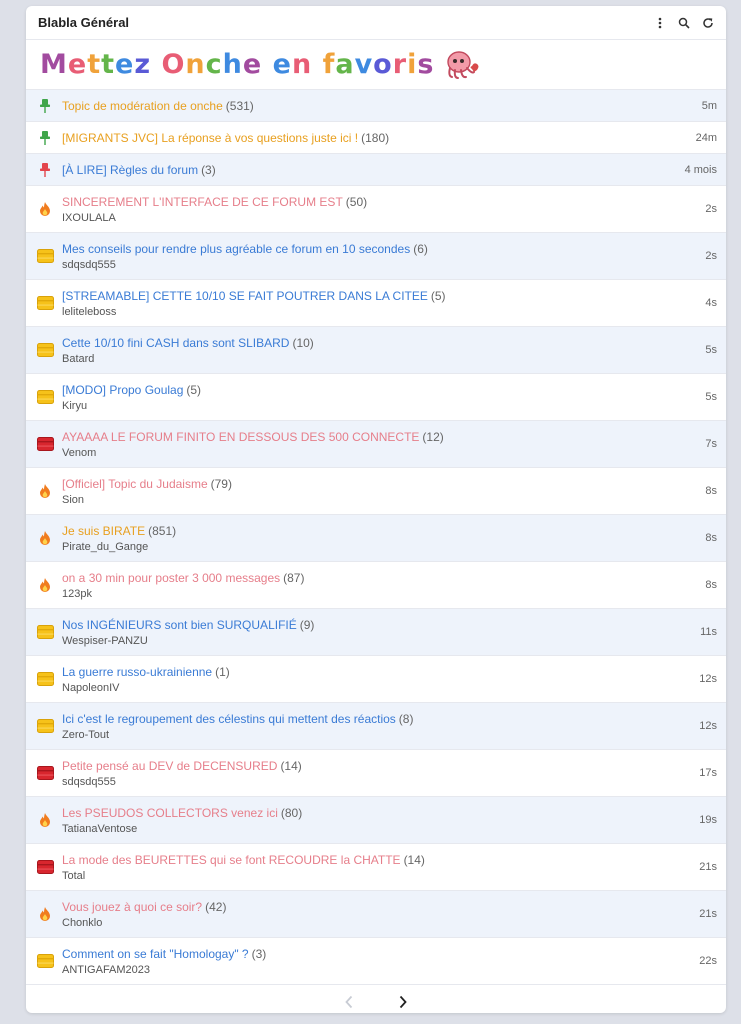 The image size is (741, 1024). I want to click on topic-last-activity: 17s, so click(708, 773).